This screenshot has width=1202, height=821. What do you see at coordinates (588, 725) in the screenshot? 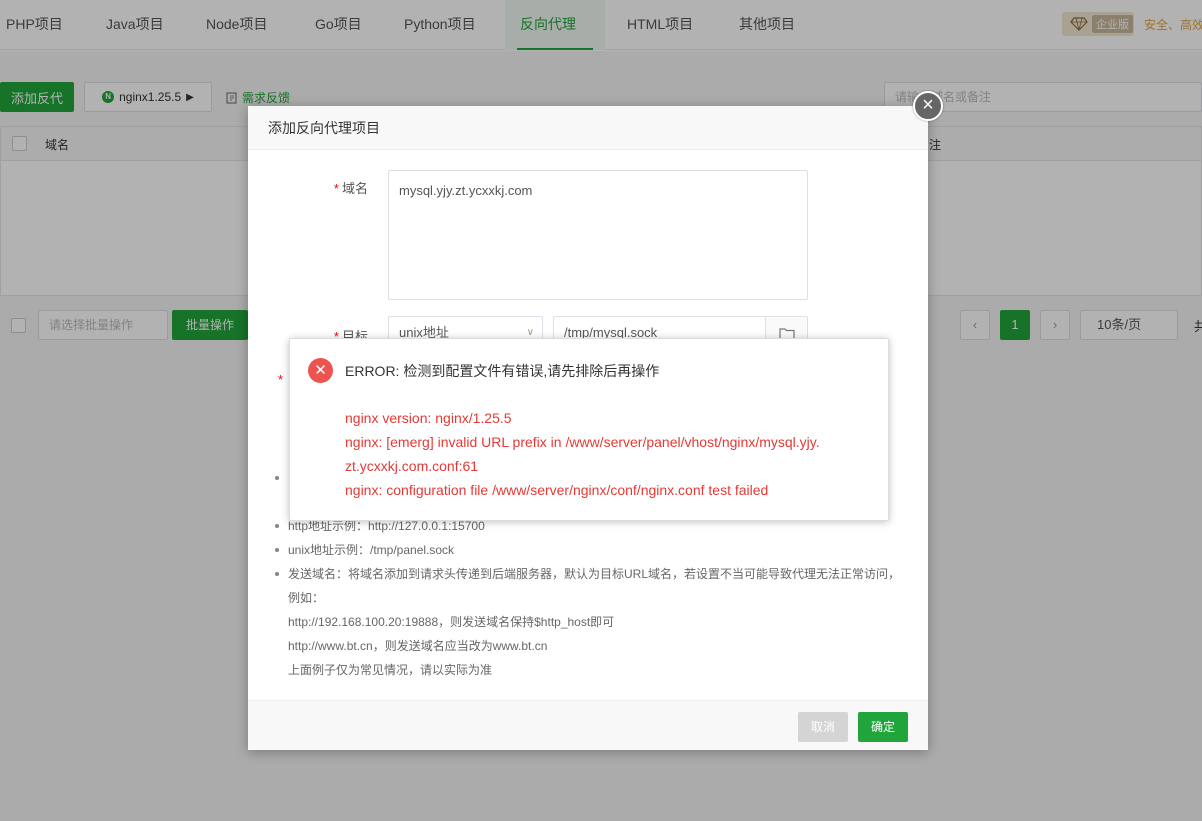
I see `dialog-footer: 取消 确定` at bounding box center [588, 725].